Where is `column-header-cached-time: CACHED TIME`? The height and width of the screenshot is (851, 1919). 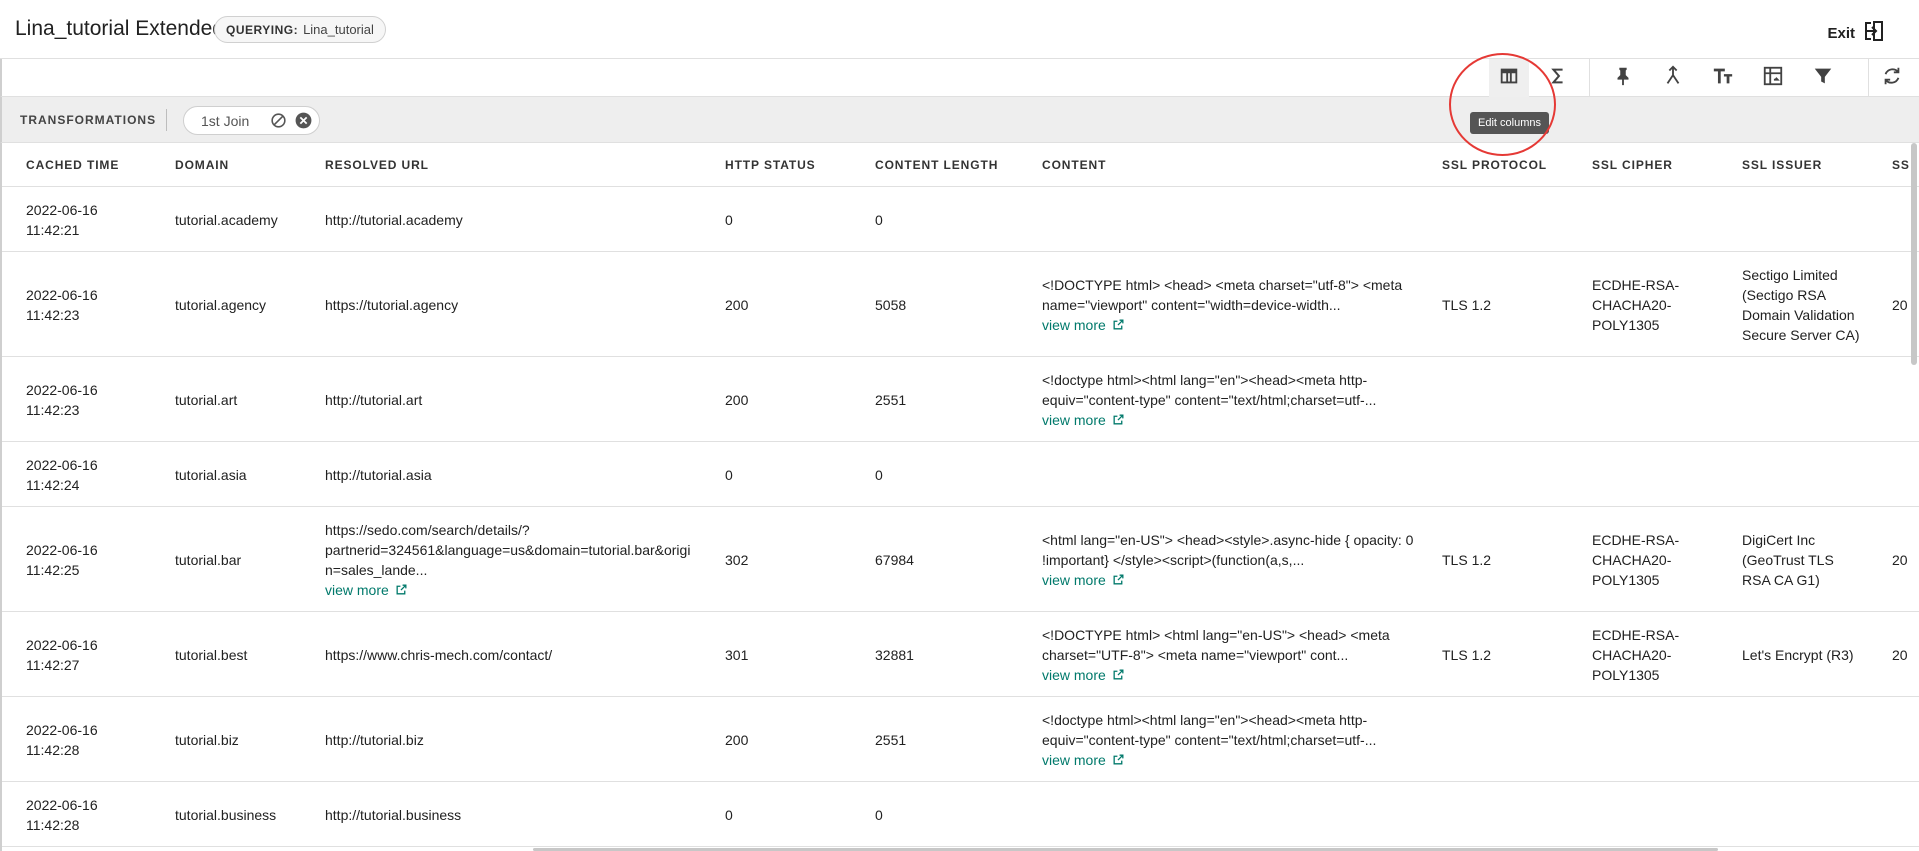 column-header-cached-time: CACHED TIME is located at coordinates (72, 165).